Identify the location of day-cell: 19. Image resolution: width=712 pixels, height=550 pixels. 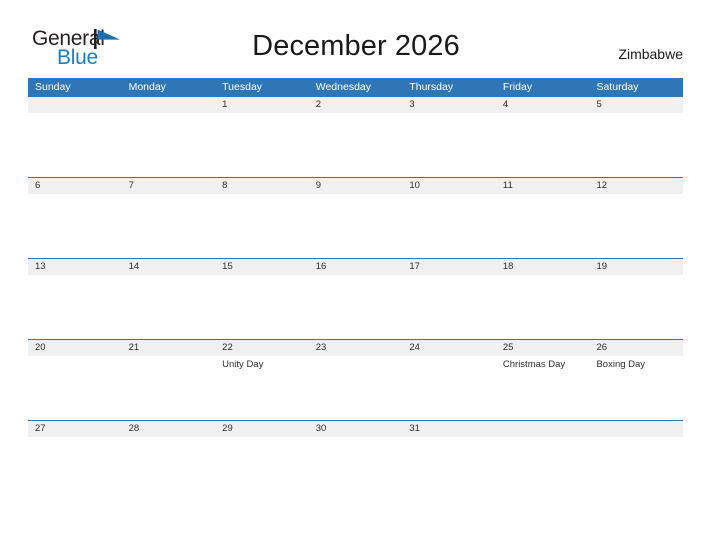
(636, 299).